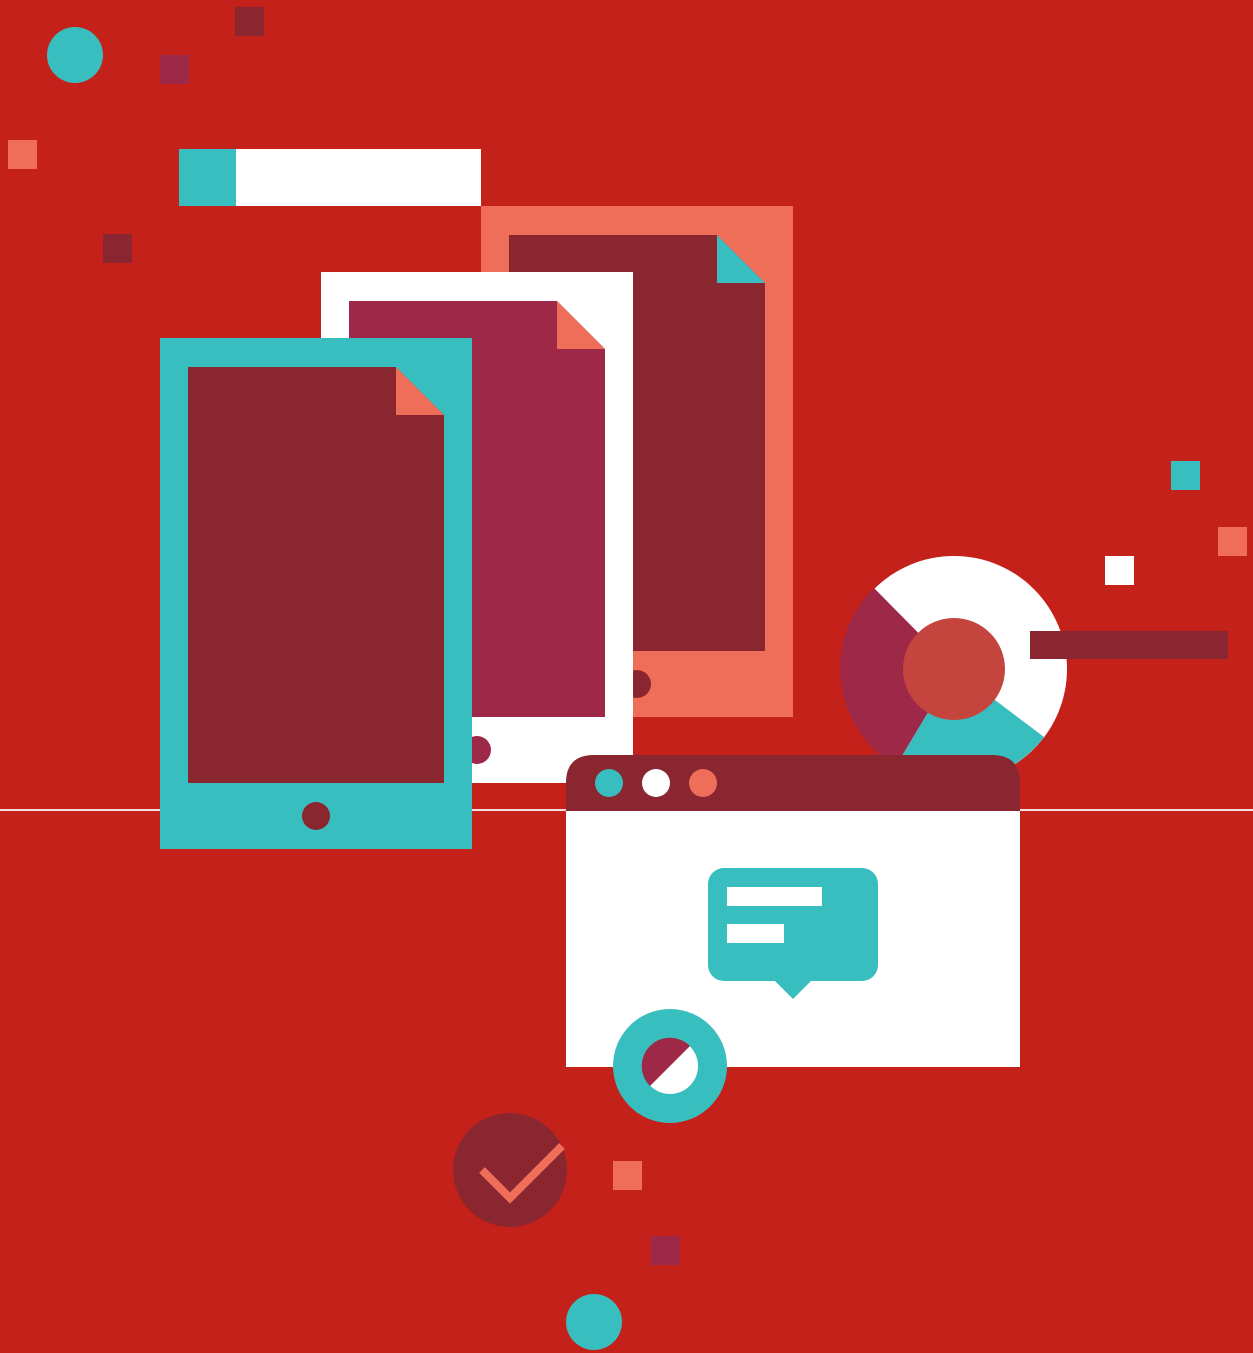  Describe the element at coordinates (1232, 541) in the screenshot. I see `confetti-square-coral-right` at that location.